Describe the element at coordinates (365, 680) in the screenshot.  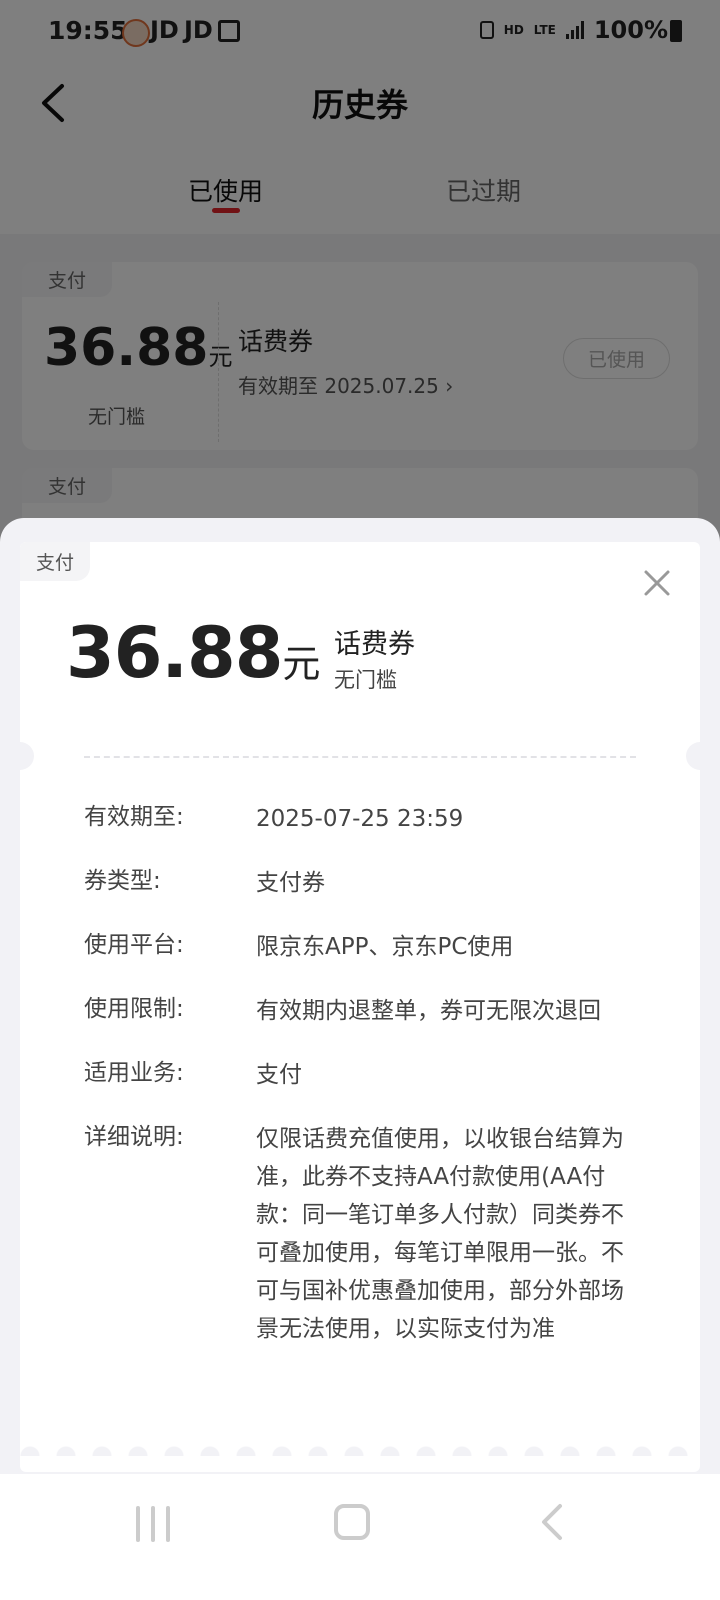
I see `coupon-threshold: 无门槛` at that location.